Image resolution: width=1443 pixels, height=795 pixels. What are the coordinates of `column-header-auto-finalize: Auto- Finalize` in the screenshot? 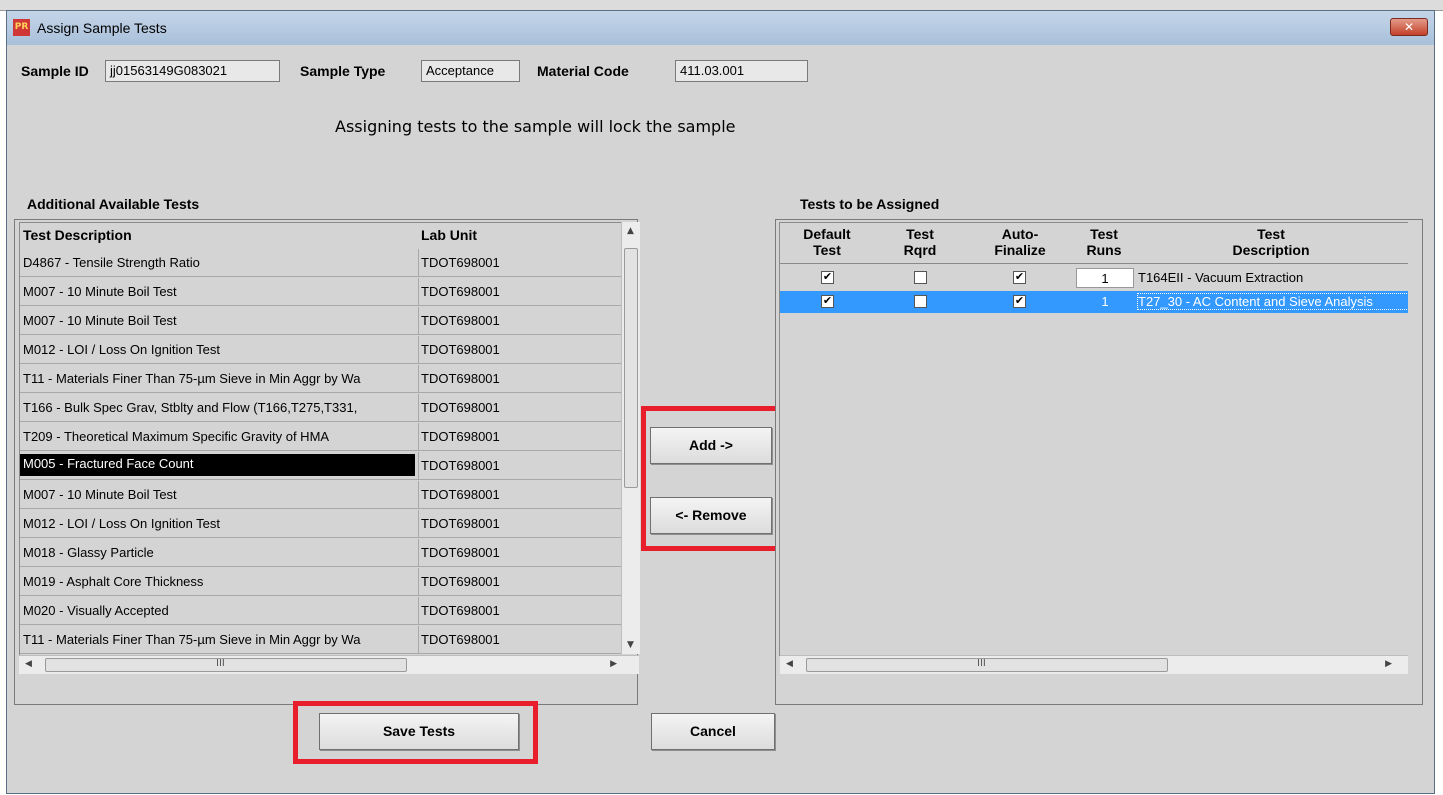 It's located at (1020, 243).